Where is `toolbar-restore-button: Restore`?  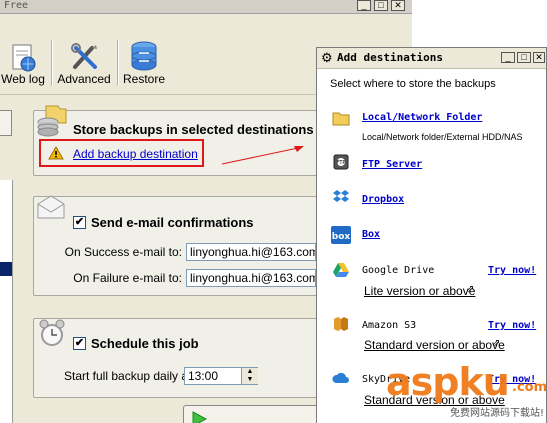 toolbar-restore-button: Restore is located at coordinates (144, 59).